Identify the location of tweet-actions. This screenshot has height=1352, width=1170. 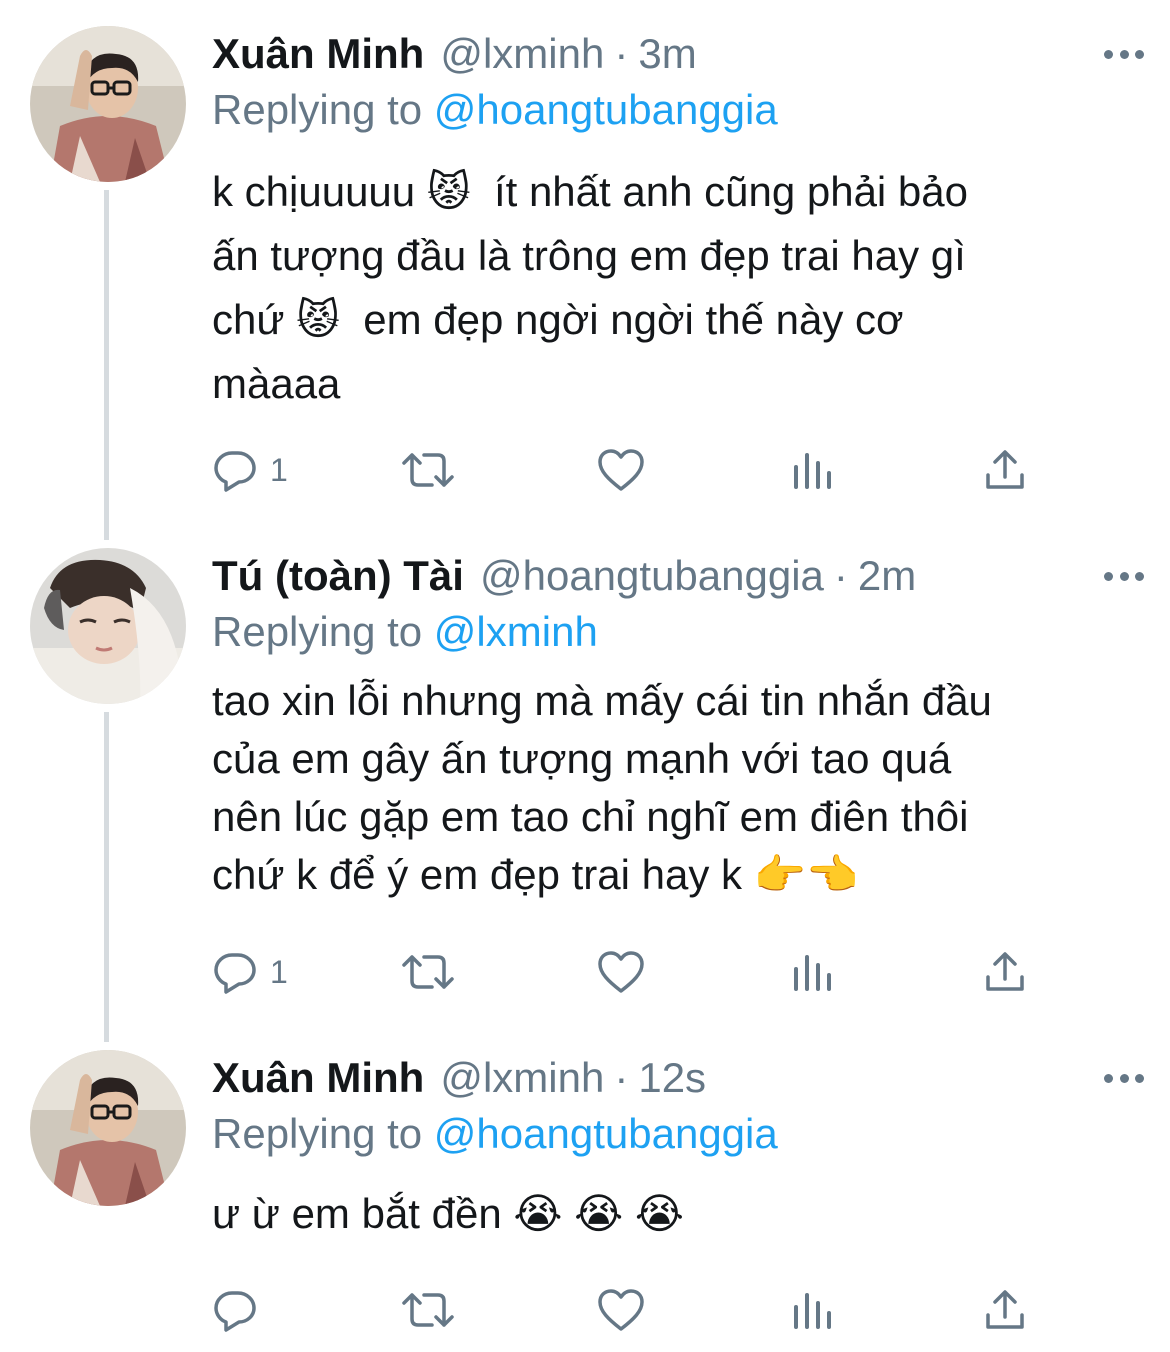
(632, 1310).